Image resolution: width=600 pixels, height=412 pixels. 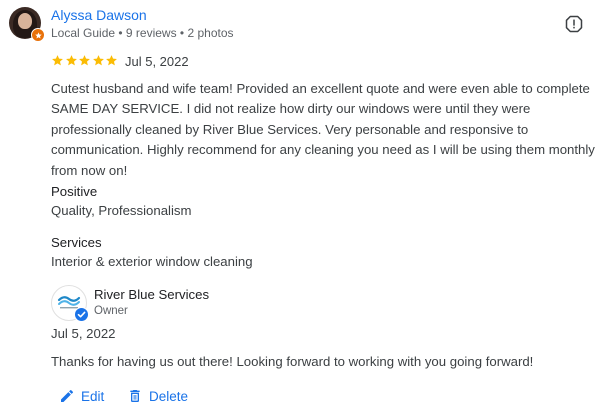 I want to click on positive-label: Positive, so click(x=74, y=191).